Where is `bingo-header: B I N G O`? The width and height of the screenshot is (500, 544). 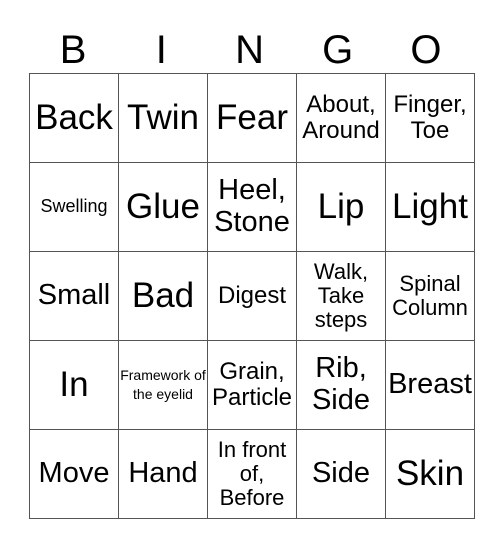 bingo-header: B I N G O is located at coordinates (249, 50).